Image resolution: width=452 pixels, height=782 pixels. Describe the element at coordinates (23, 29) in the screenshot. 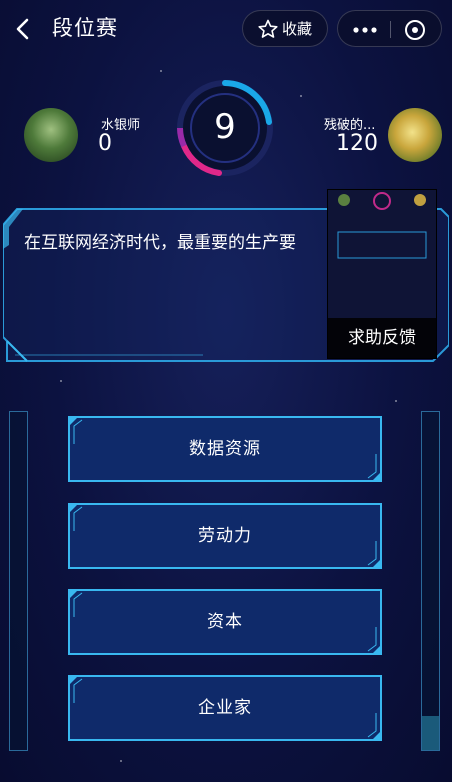

I see `back-arrow-icon` at that location.